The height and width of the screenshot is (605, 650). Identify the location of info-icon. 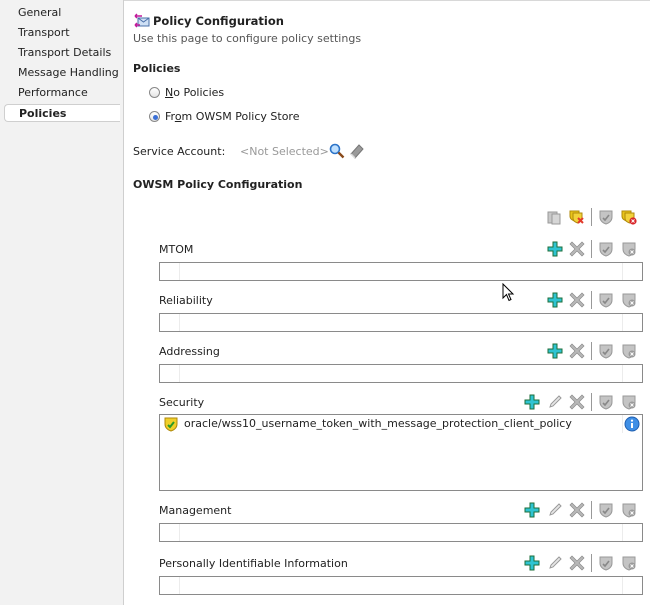
(632, 424).